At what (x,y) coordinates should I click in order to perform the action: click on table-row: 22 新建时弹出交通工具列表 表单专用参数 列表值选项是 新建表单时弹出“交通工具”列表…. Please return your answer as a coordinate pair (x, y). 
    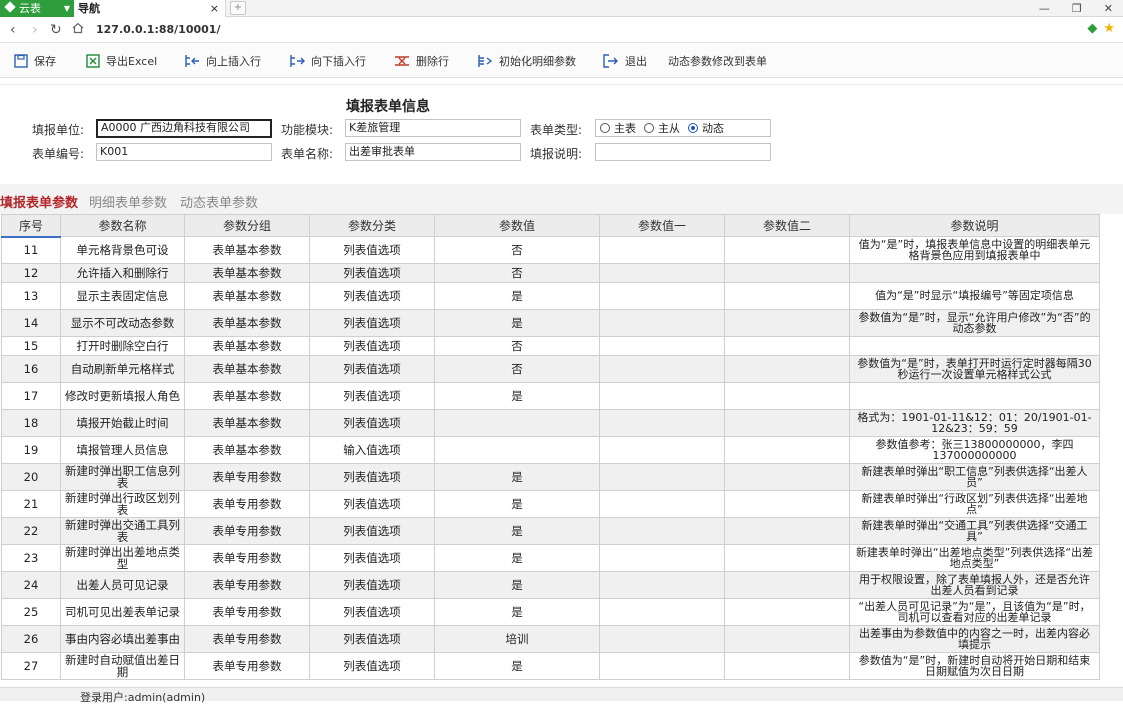
    Looking at the image, I should click on (550, 531).